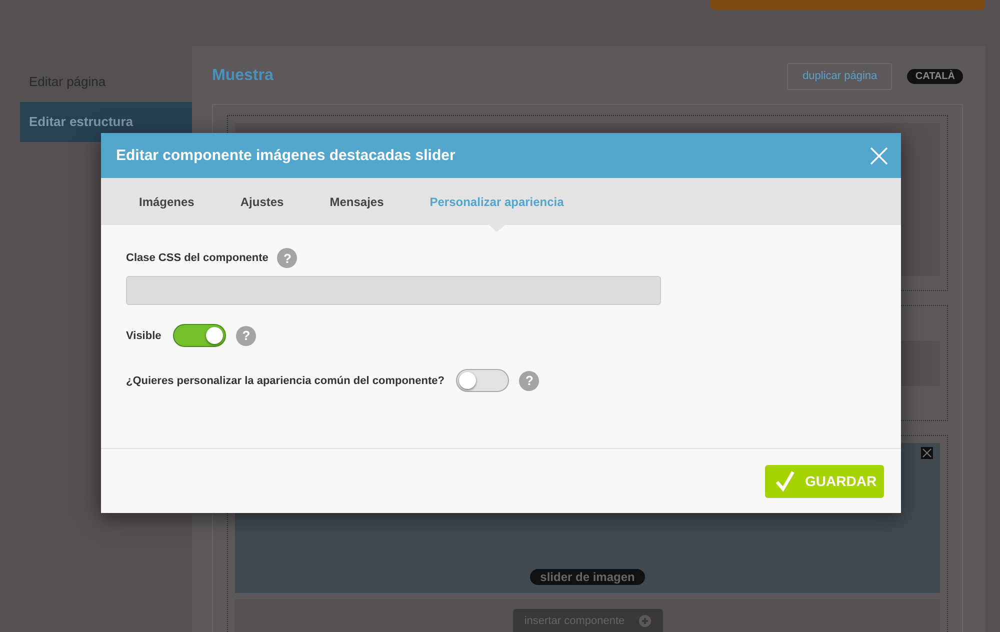 The image size is (1000, 632). Describe the element at coordinates (262, 201) in the screenshot. I see `tab: Ajustes` at that location.